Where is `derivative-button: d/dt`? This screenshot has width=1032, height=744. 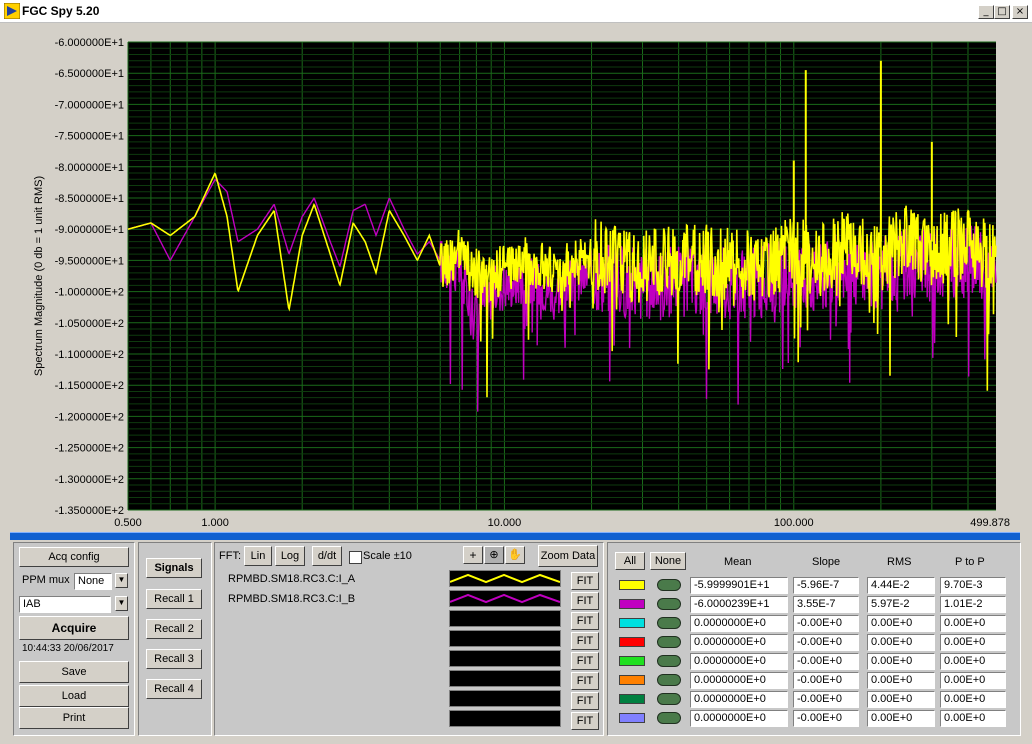
derivative-button: d/dt is located at coordinates (327, 556).